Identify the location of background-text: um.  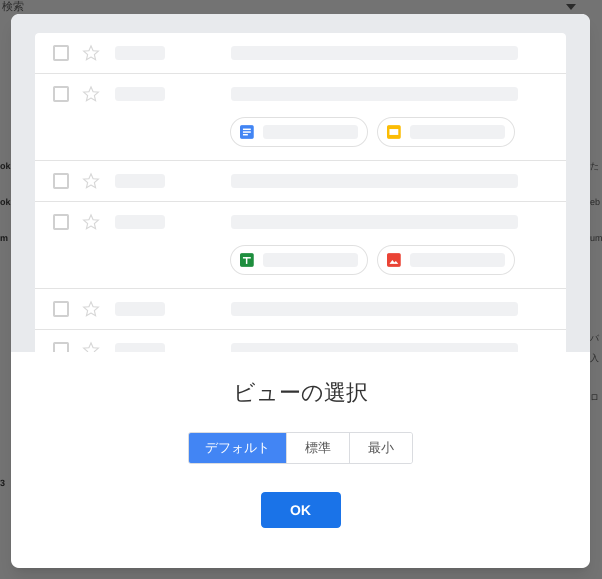
(596, 238).